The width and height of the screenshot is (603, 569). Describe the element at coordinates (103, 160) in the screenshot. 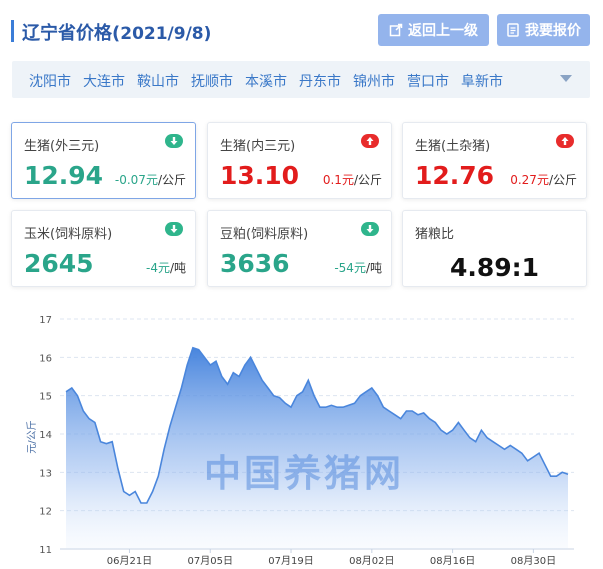

I see `price-card-pig-outer: 生猪(外三元) 12.94 -0.07元/公斤` at that location.